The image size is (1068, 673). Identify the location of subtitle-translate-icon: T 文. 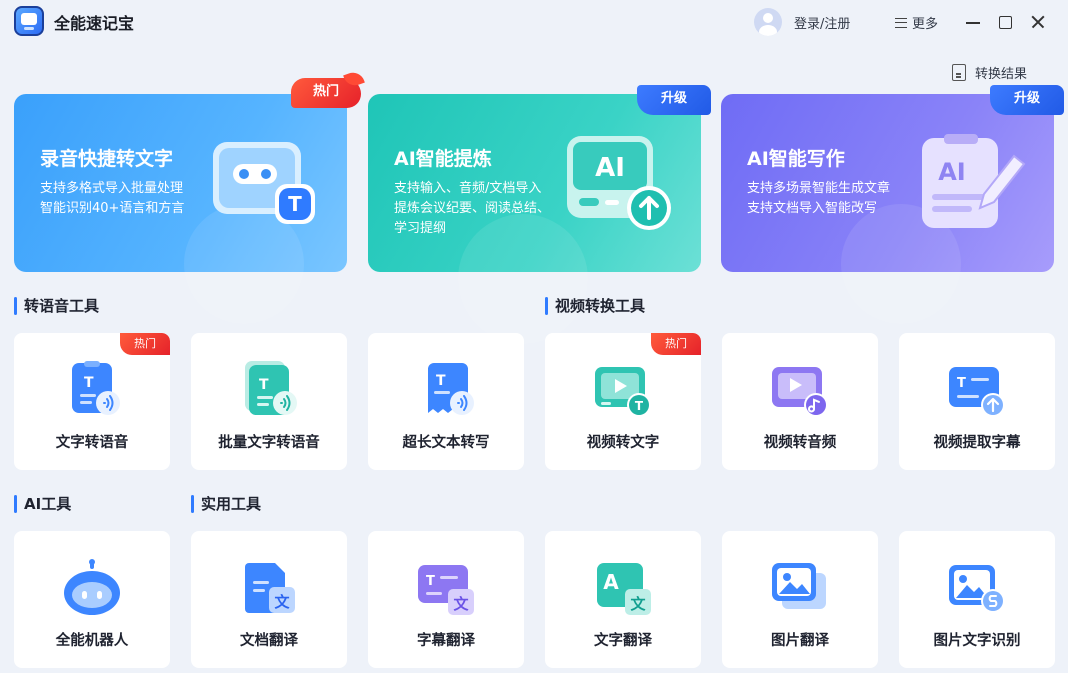
(446, 590).